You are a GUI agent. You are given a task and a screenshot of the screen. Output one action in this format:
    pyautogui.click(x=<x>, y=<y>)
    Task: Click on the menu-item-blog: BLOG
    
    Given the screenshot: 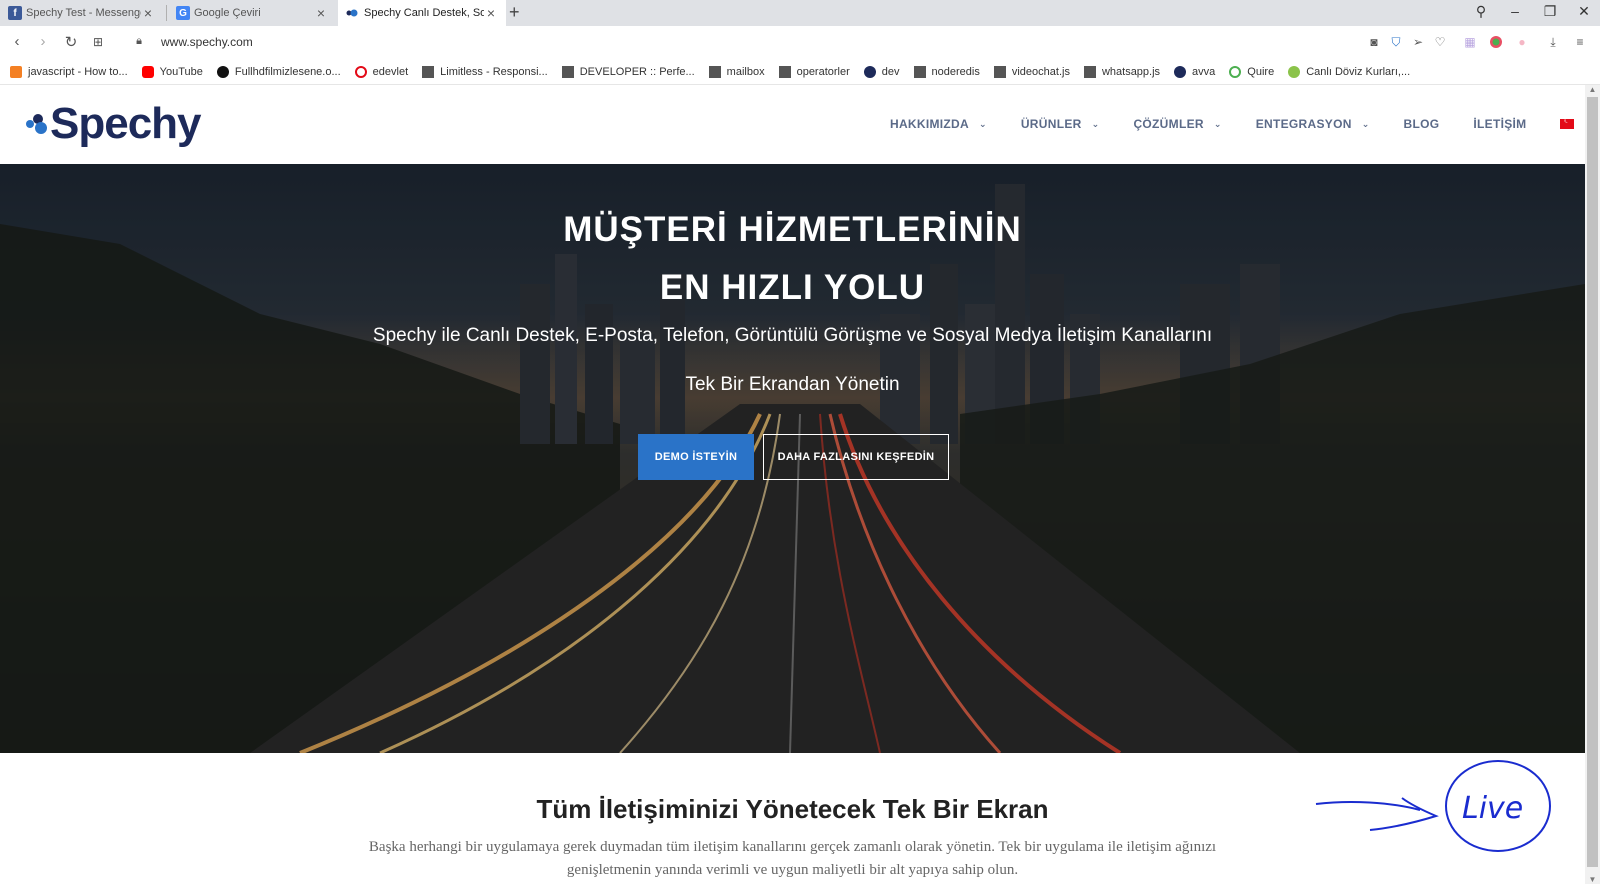 What is the action you would take?
    pyautogui.click(x=1422, y=124)
    